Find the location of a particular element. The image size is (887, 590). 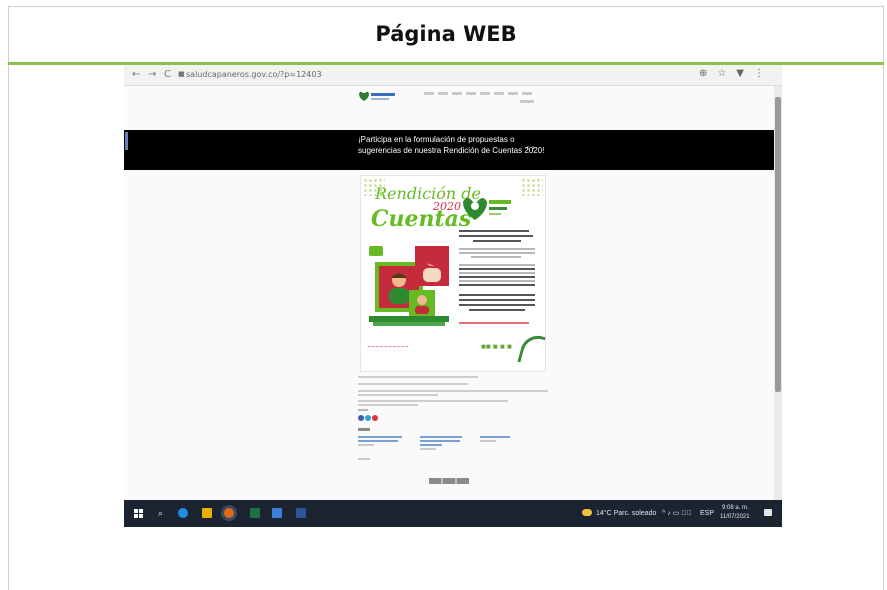

taskbar-app-icon is located at coordinates (277, 513).